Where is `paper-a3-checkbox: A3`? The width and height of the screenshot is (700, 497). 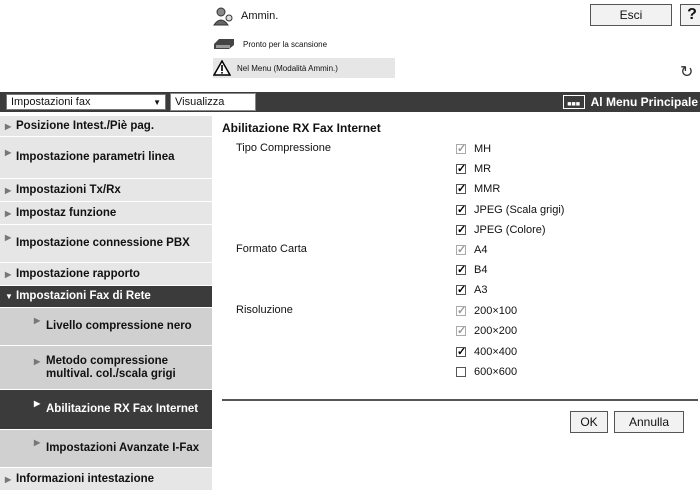 paper-a3-checkbox: A3 is located at coordinates (472, 289).